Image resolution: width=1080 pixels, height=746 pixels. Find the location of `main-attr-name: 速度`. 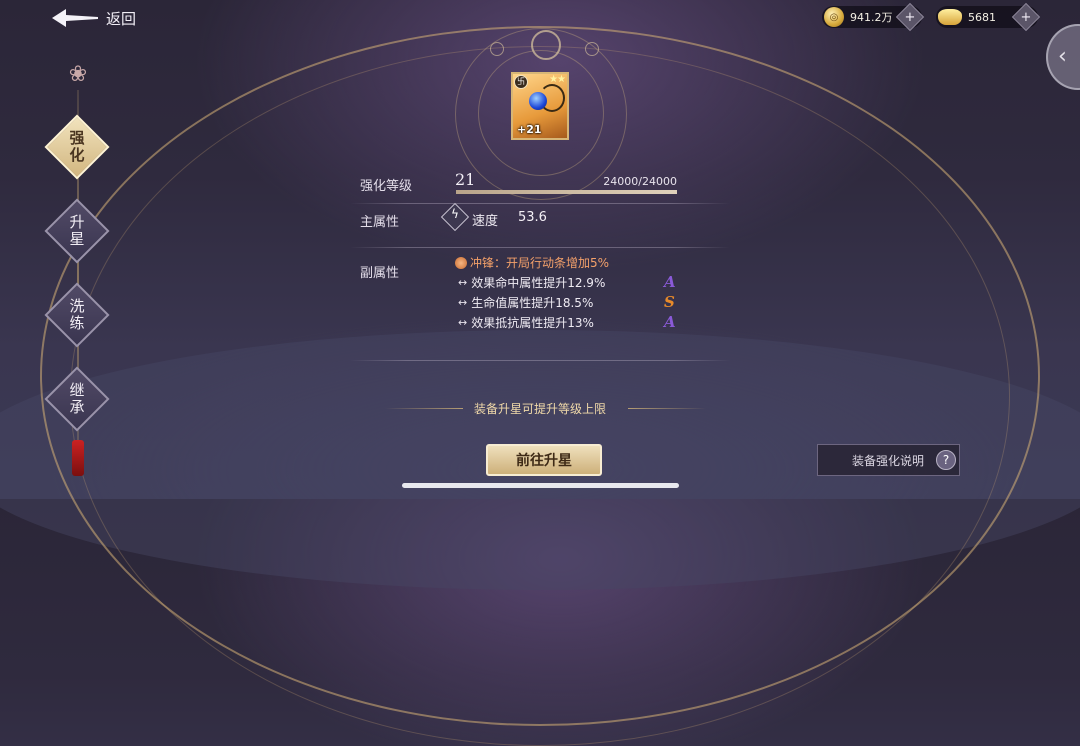

main-attr-name: 速度 is located at coordinates (485, 221).